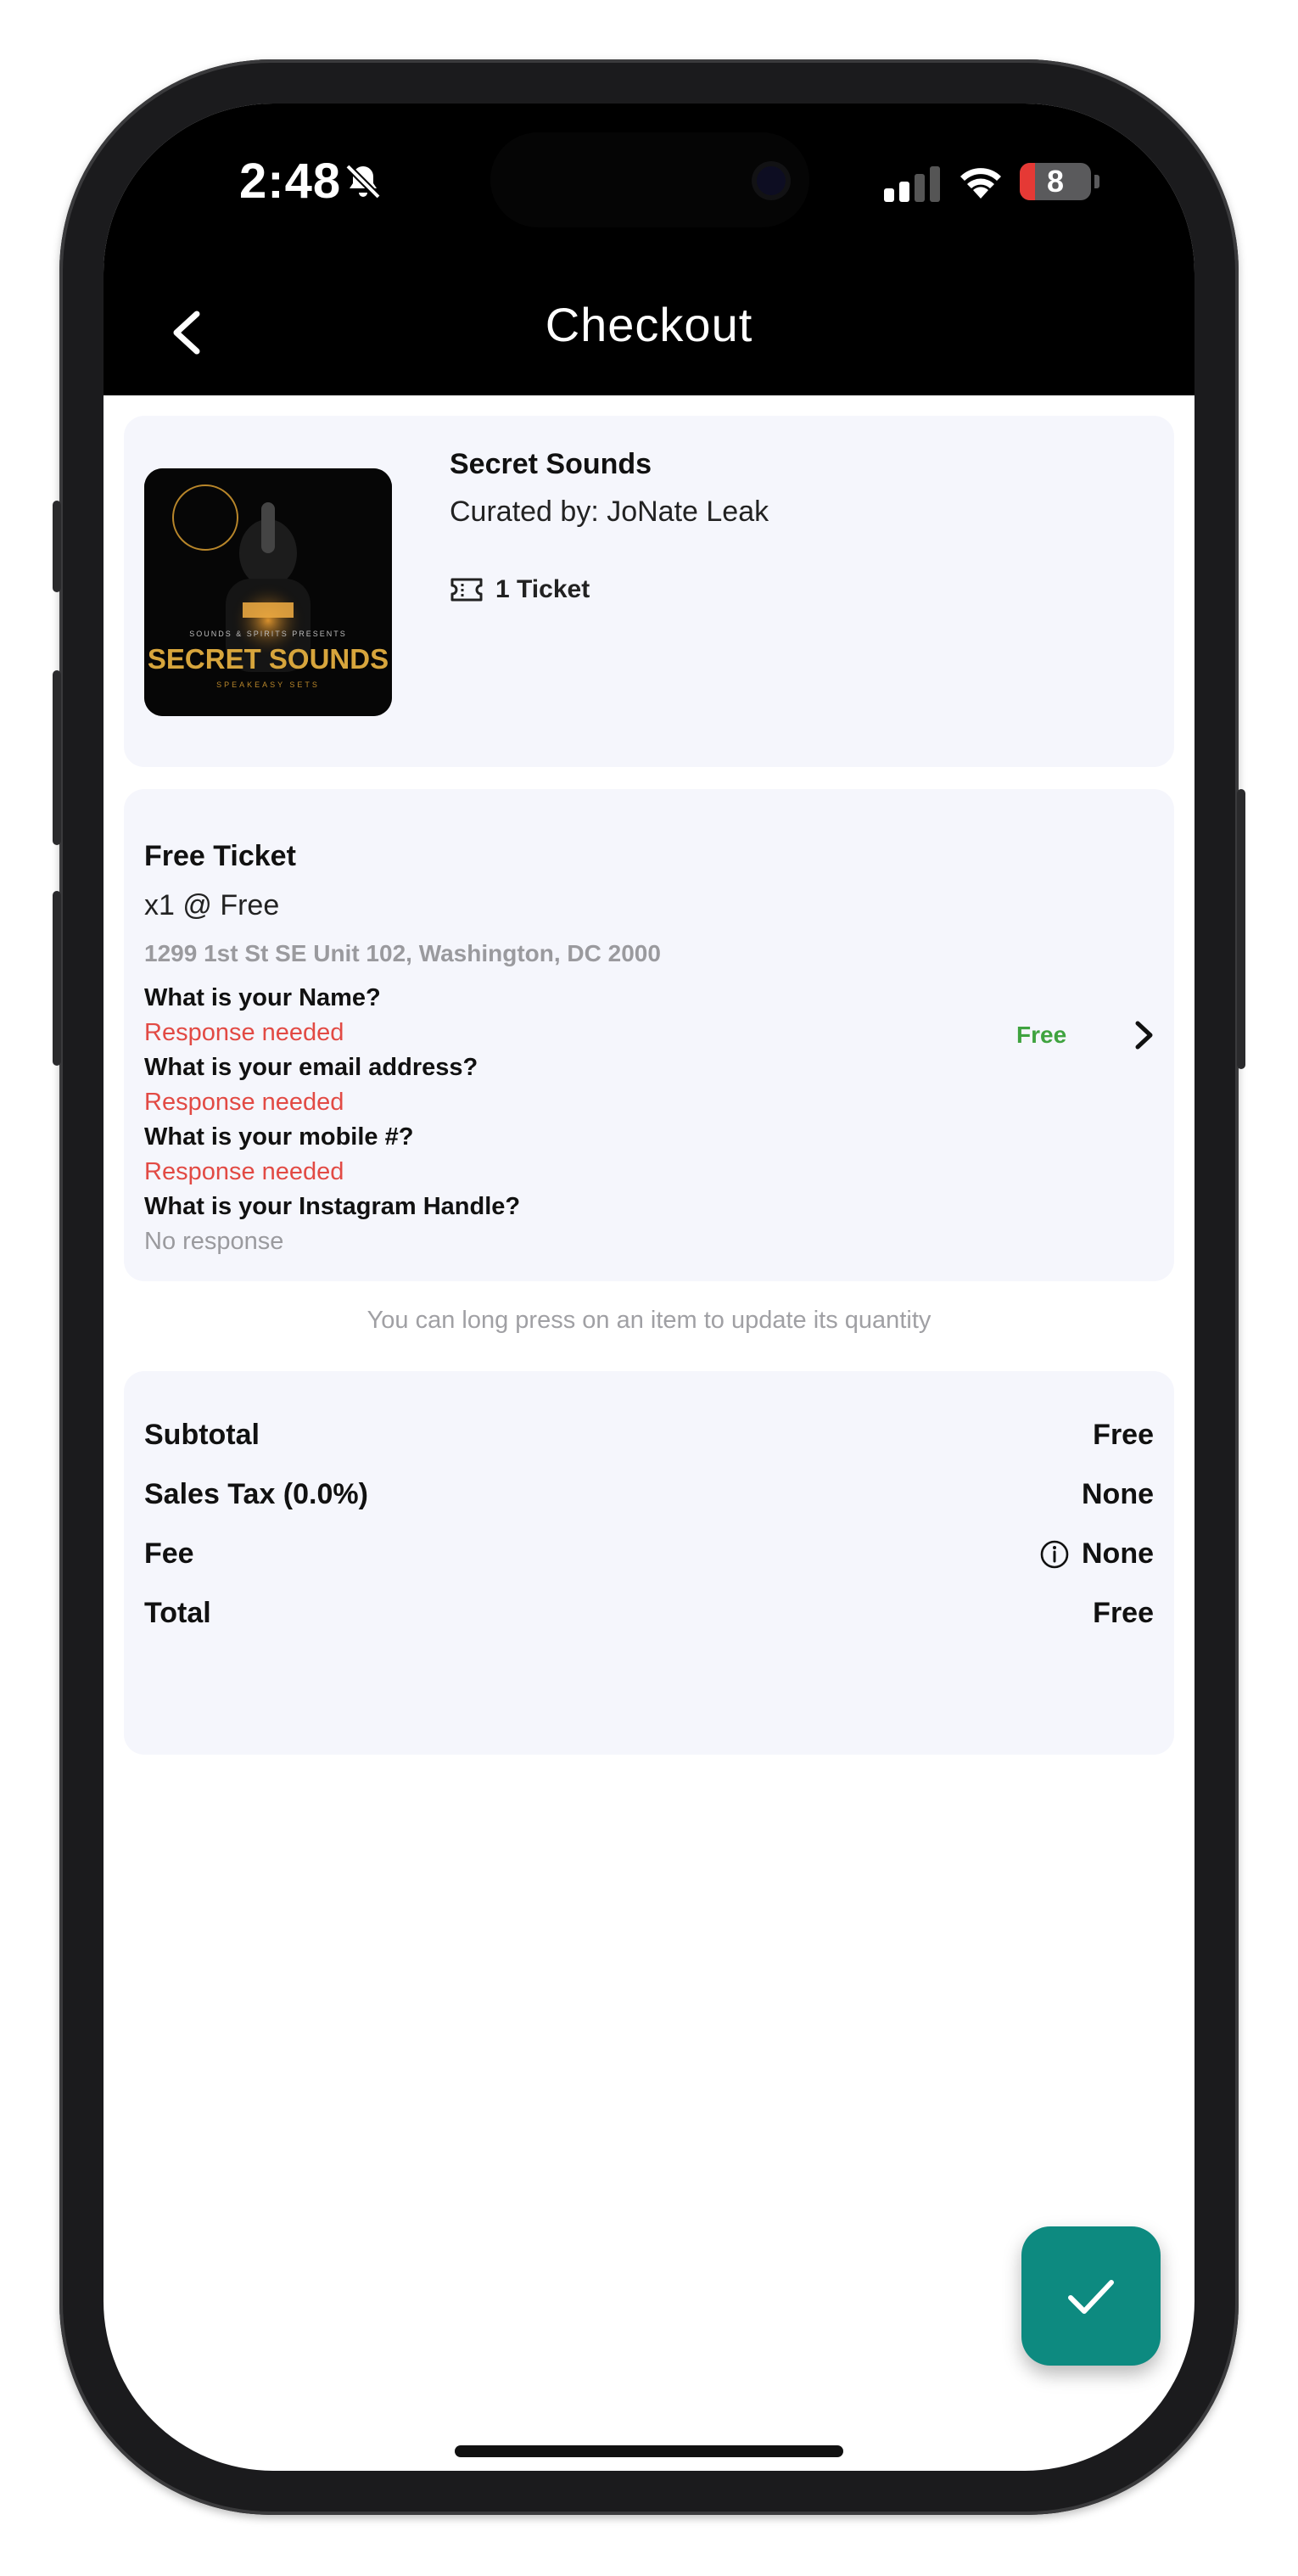  I want to click on ticket-icon, so click(466, 590).